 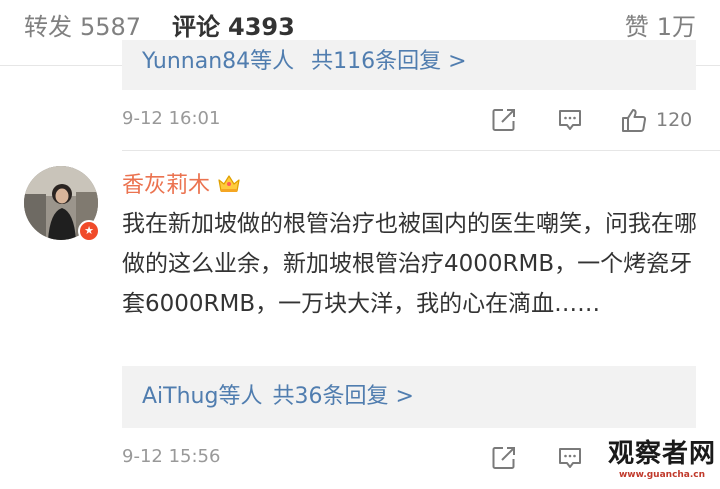 I want to click on reply-summary-box: Yunnan84等人 共116条回复 >, so click(x=409, y=65).